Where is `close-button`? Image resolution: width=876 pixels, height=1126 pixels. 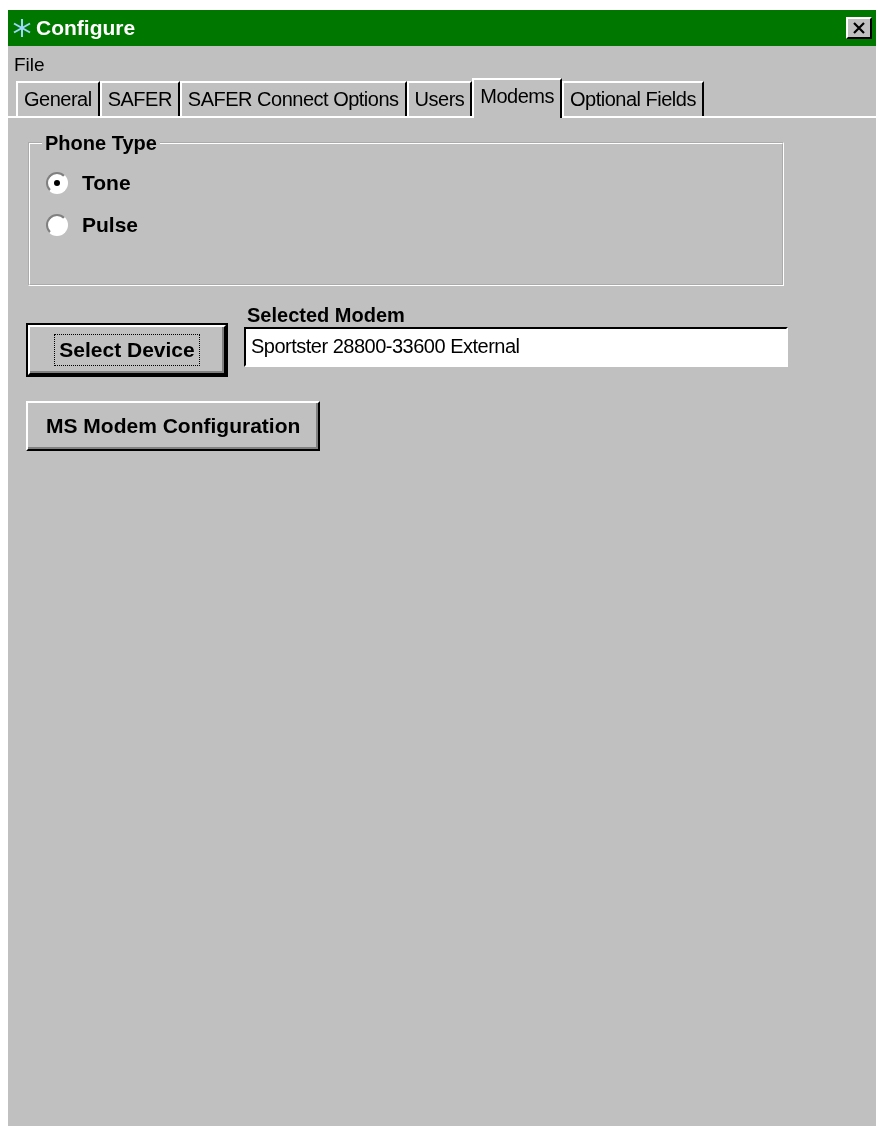
close-button is located at coordinates (859, 28).